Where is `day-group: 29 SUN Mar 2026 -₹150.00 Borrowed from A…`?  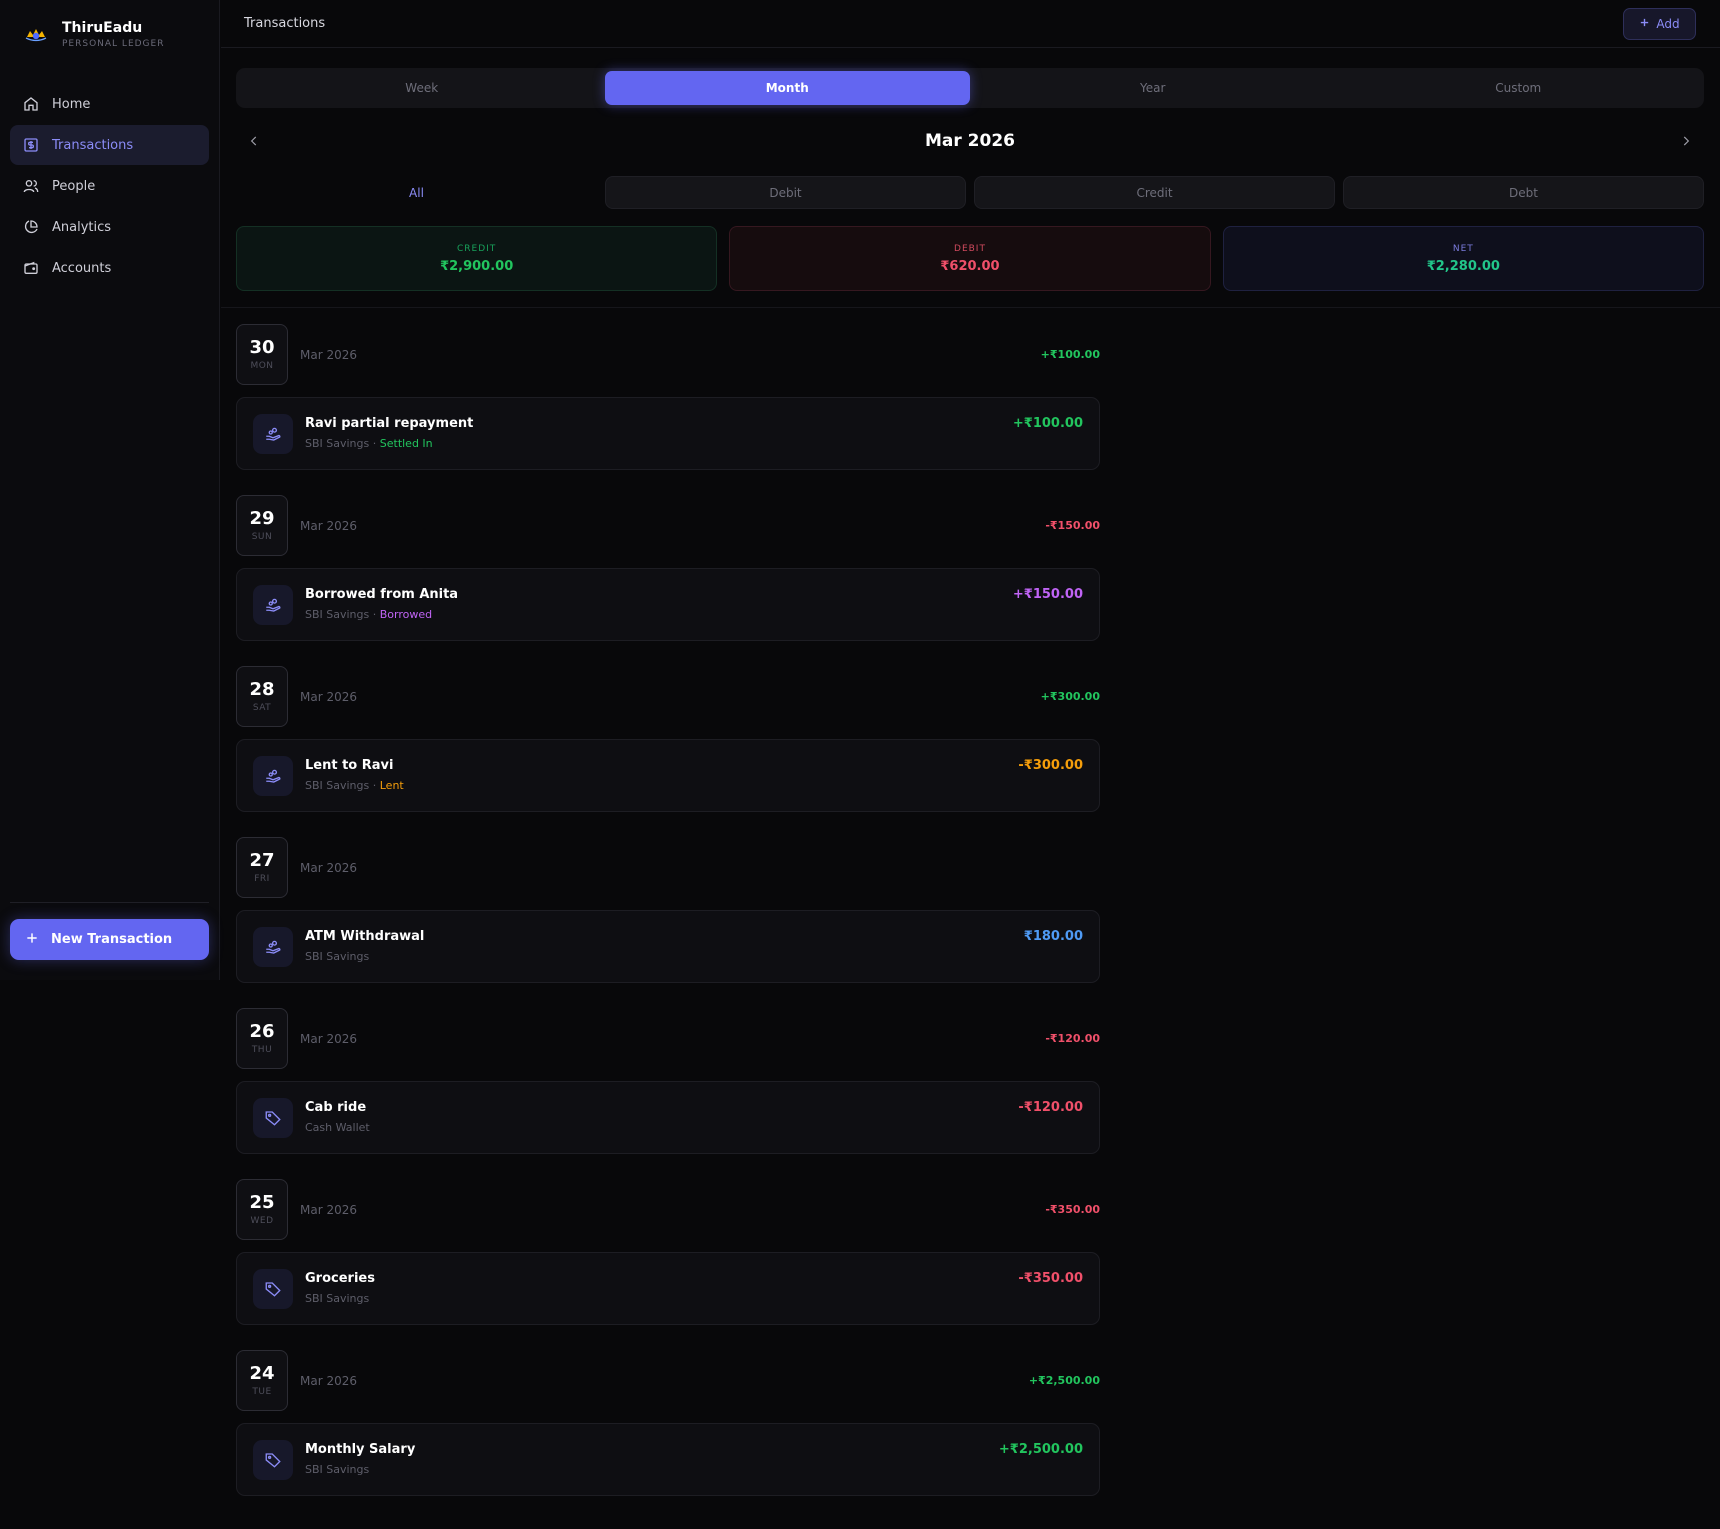 day-group: 29 SUN Mar 2026 -₹150.00 Borrowed from A… is located at coordinates (668, 580).